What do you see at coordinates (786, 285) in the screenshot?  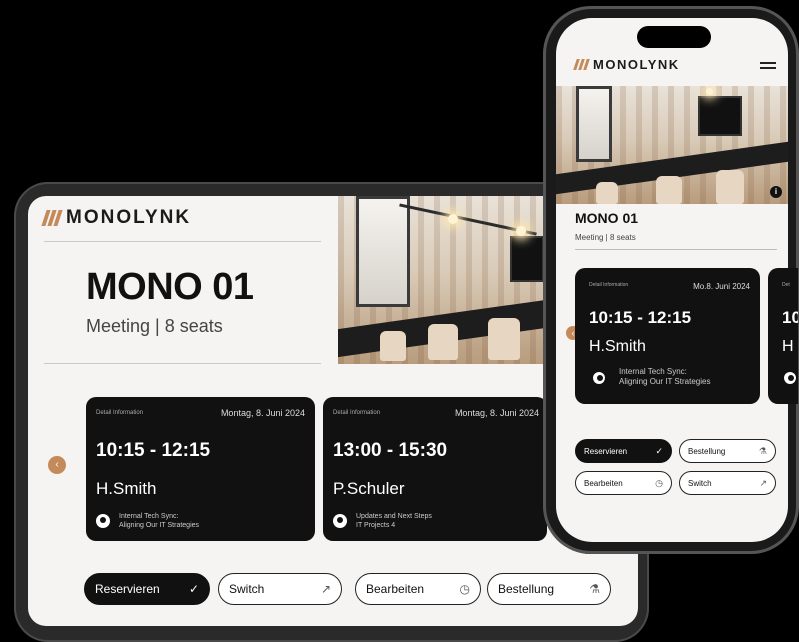 I see `card-label: Det` at bounding box center [786, 285].